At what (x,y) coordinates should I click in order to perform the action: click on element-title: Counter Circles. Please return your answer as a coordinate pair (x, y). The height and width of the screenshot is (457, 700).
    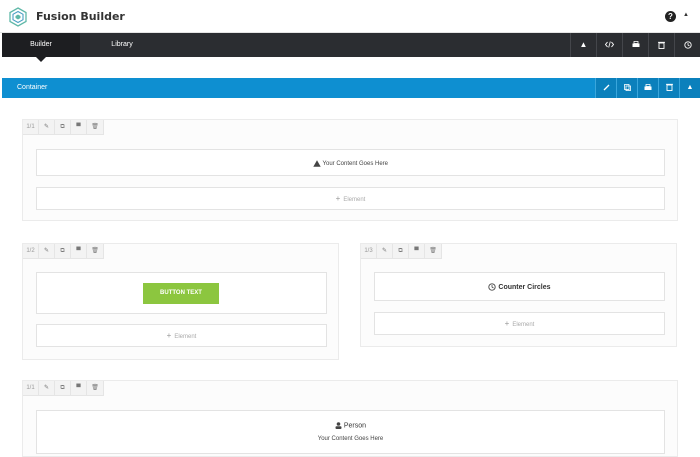
    Looking at the image, I should click on (524, 287).